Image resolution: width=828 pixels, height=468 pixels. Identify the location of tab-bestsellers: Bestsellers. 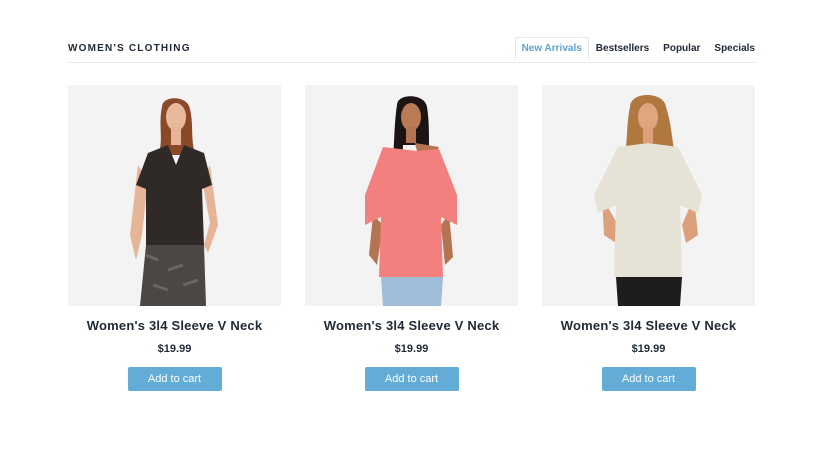
(622, 48).